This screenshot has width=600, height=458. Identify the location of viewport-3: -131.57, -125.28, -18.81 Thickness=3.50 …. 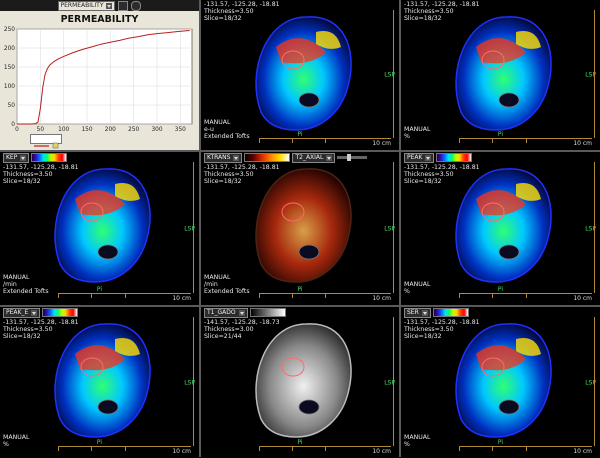
(500, 75).